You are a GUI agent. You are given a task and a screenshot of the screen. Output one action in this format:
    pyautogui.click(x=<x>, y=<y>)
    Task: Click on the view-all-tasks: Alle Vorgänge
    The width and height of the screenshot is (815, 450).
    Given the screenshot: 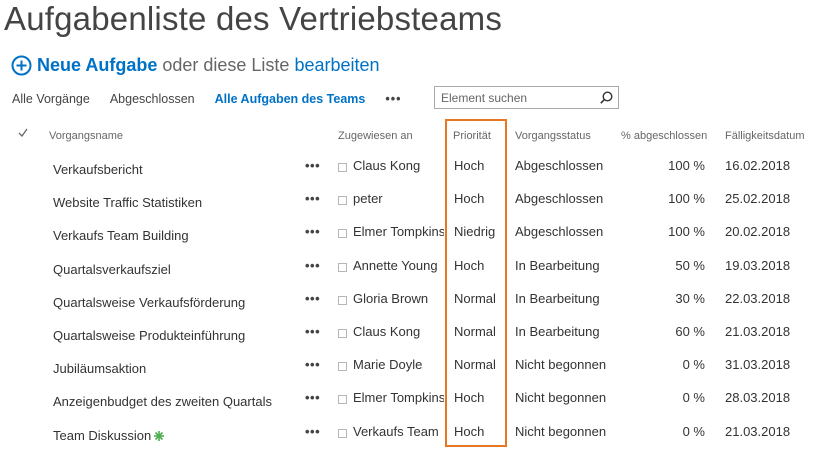 What is the action you would take?
    pyautogui.click(x=51, y=99)
    